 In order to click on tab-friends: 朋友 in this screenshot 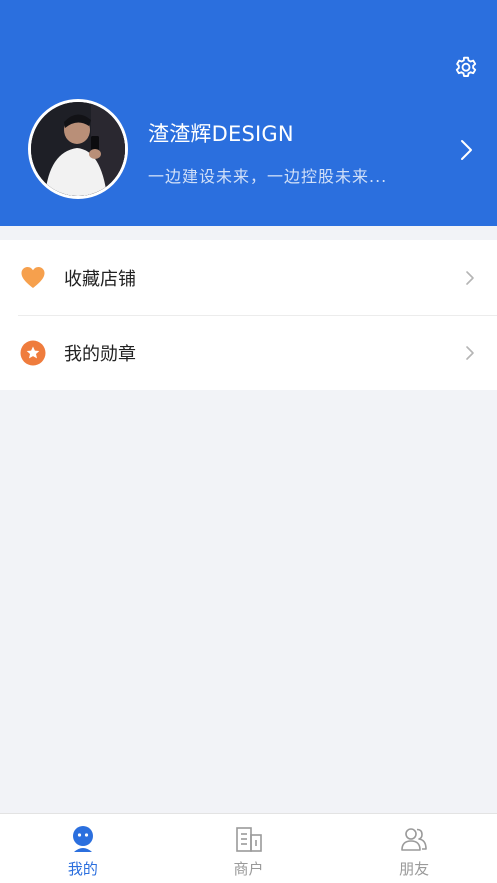, I will do `click(414, 848)`.